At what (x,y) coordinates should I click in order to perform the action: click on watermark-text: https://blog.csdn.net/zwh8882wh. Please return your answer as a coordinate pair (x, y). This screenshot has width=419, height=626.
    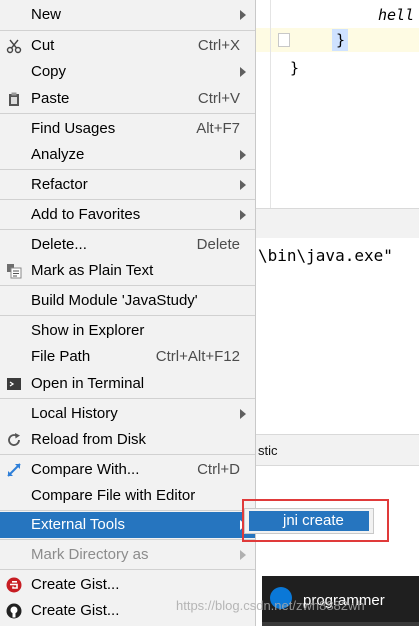
    Looking at the image, I should click on (270, 605).